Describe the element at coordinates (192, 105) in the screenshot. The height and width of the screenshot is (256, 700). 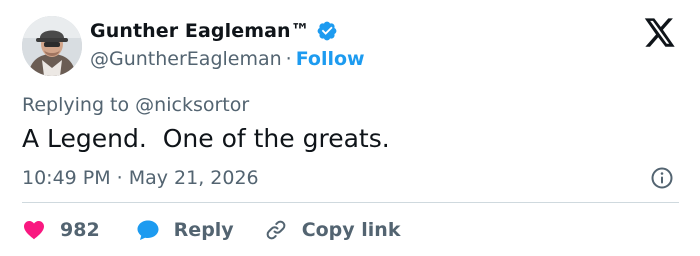
I see `replying-to-mention: @nicksortor` at that location.